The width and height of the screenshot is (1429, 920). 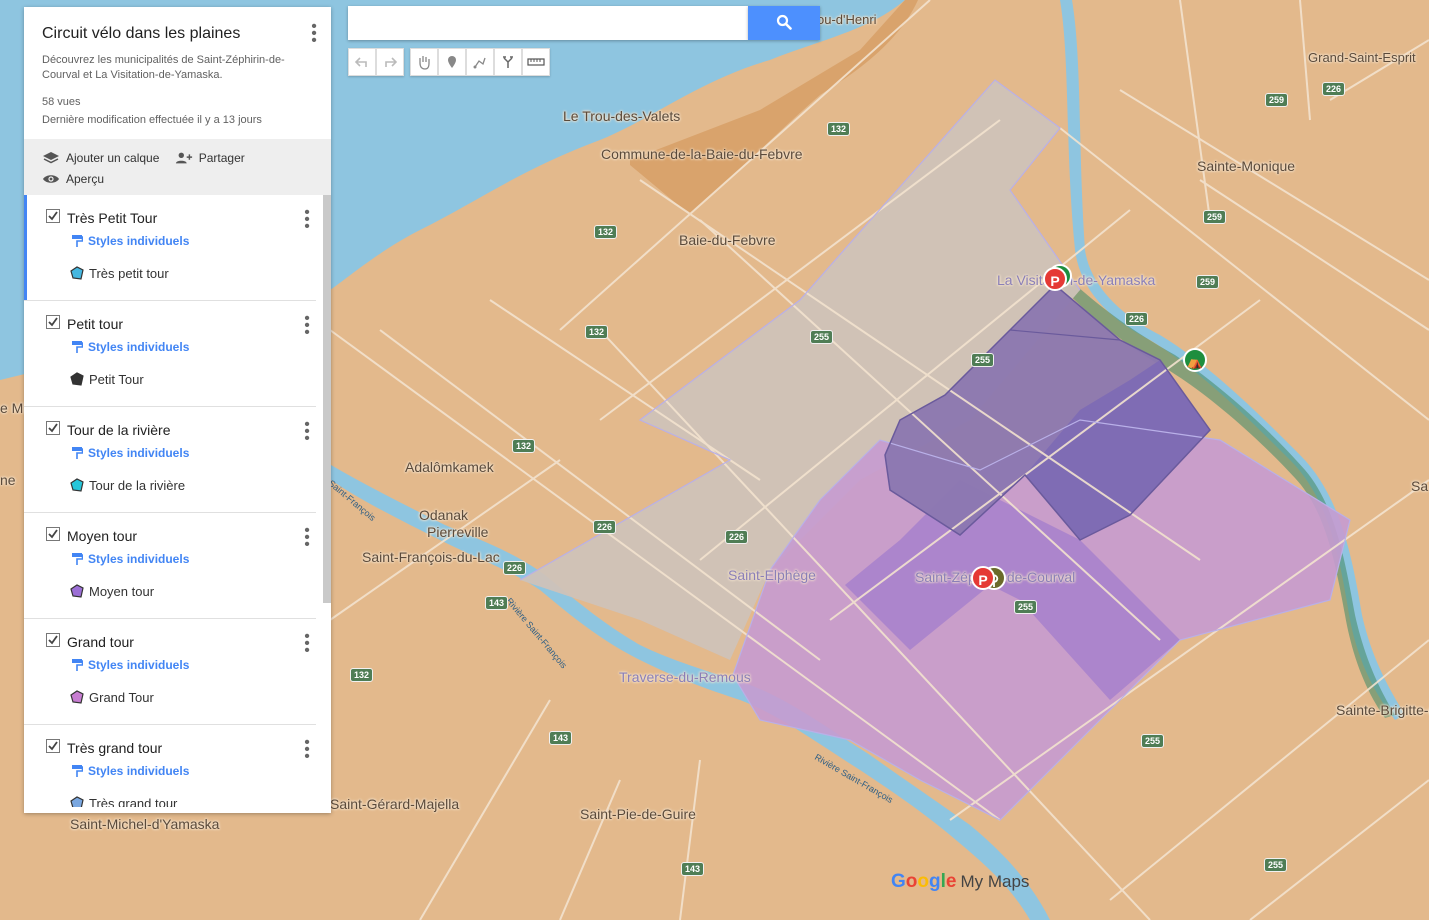 What do you see at coordinates (114, 748) in the screenshot?
I see `layer-name: Très grand tour` at bounding box center [114, 748].